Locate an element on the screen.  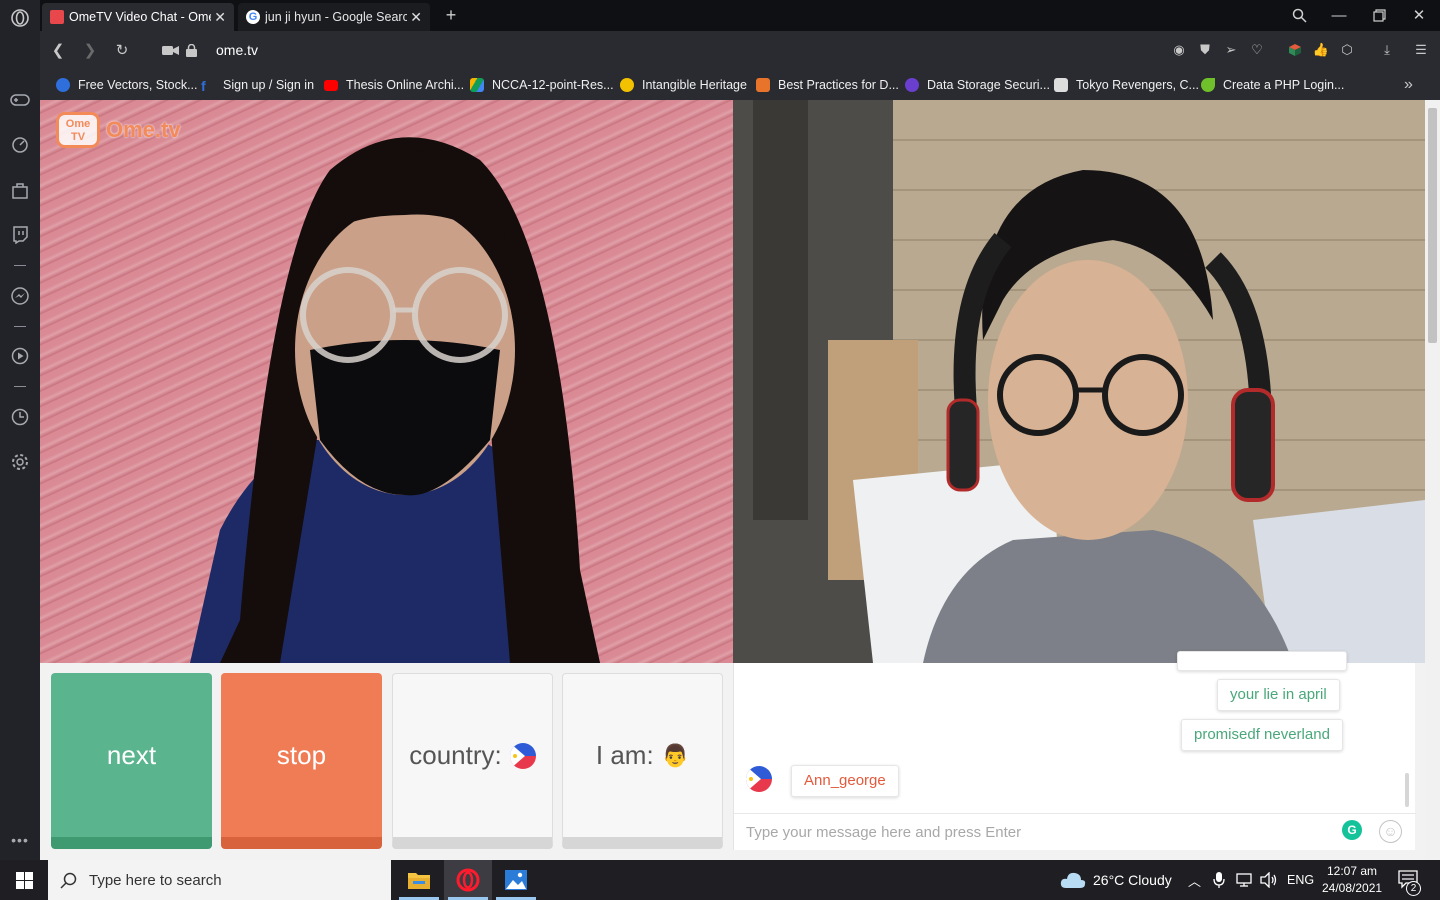
speed-dial-icon is located at coordinates (20, 145).